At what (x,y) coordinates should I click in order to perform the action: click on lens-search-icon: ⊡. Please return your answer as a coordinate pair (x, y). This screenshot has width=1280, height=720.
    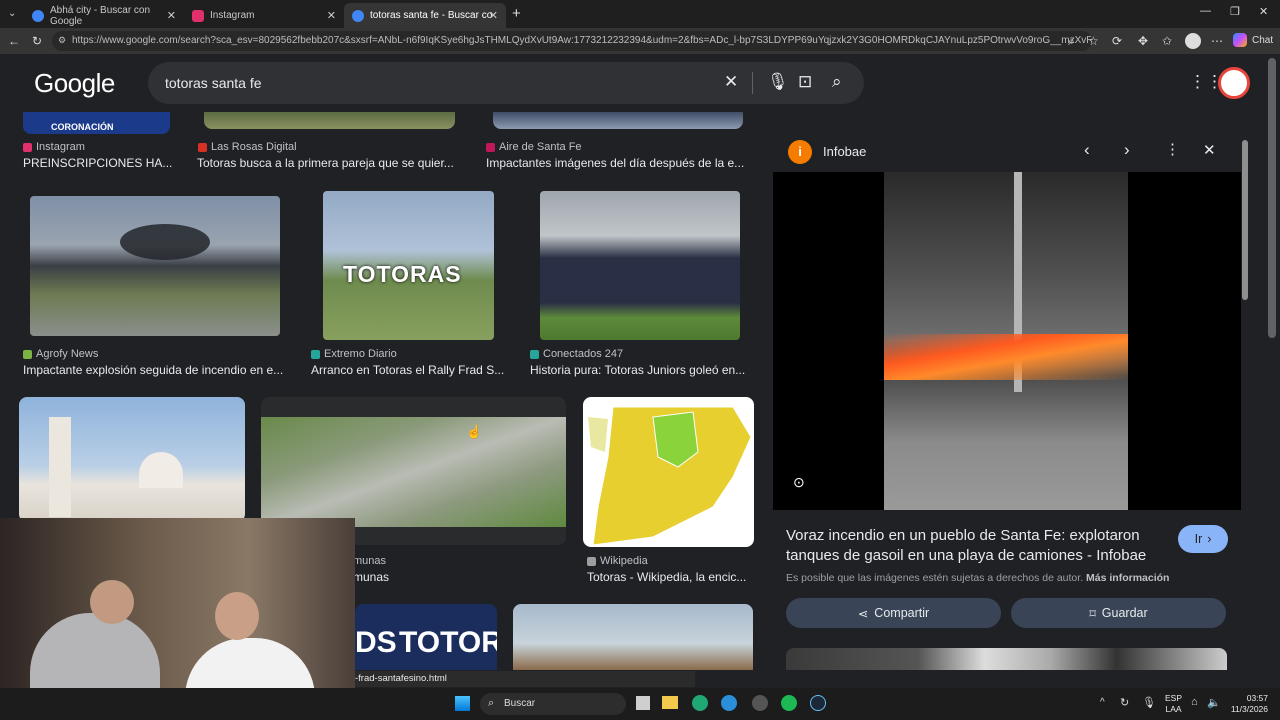
    Looking at the image, I should click on (805, 82).